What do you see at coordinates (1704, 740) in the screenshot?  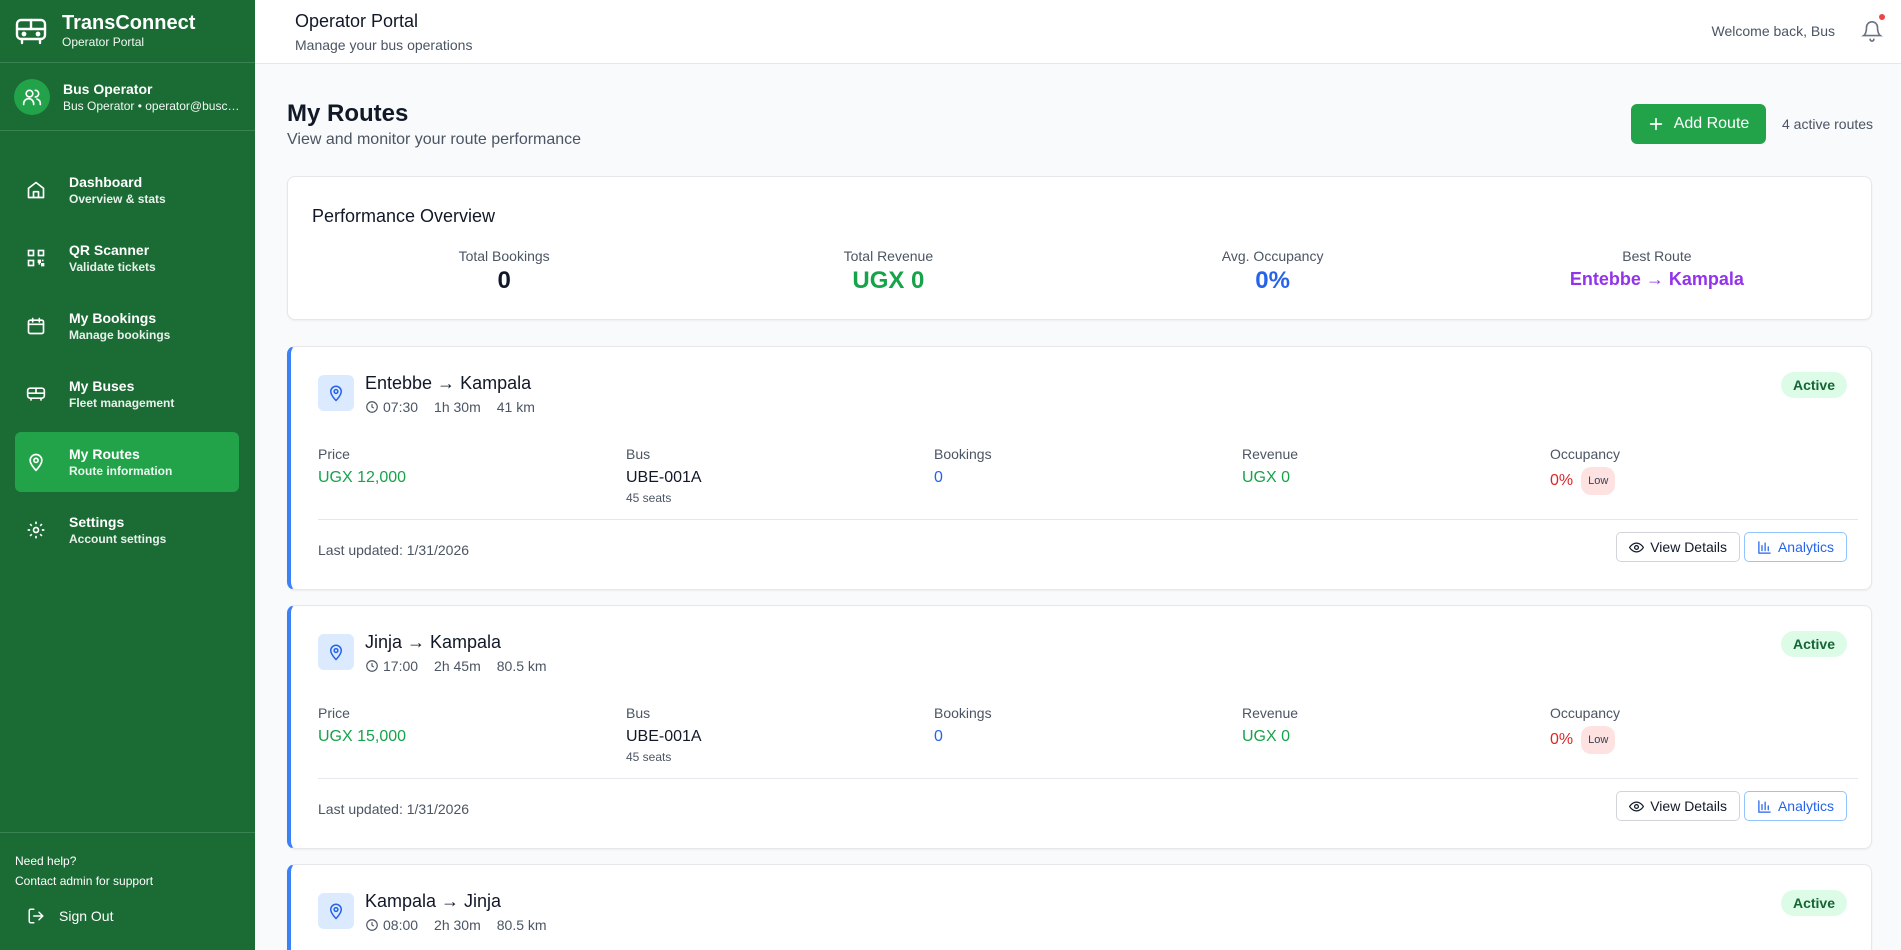 I see `stat-value-wrap: 0% Low` at bounding box center [1704, 740].